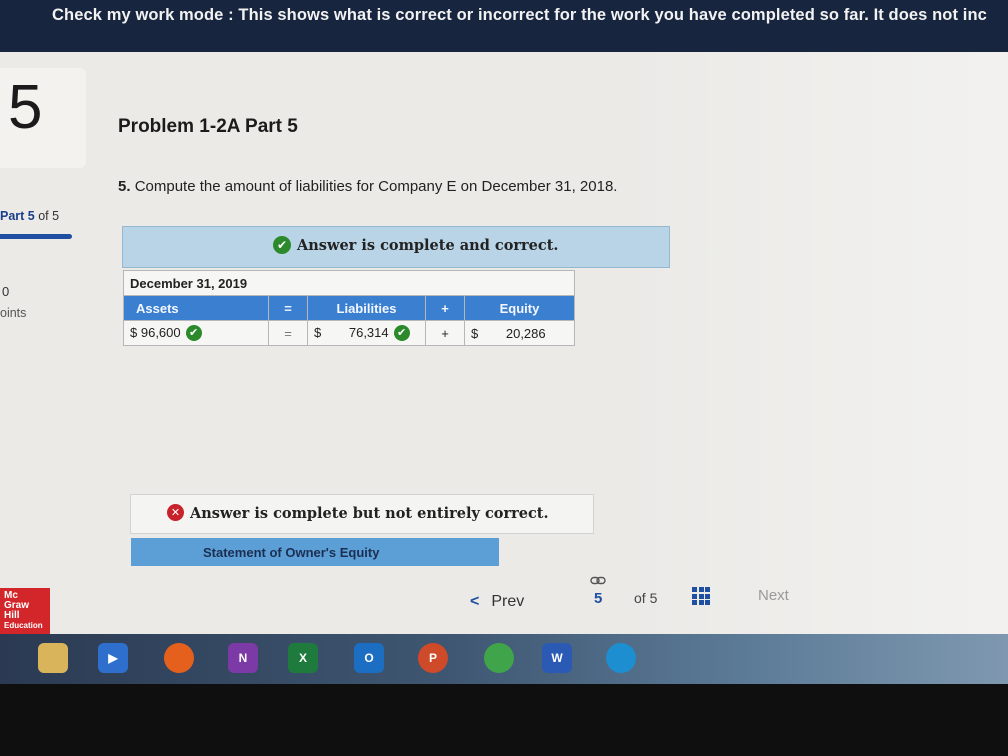 The width and height of the screenshot is (1008, 756). What do you see at coordinates (499, 658) in the screenshot?
I see `chrome-icon` at bounding box center [499, 658].